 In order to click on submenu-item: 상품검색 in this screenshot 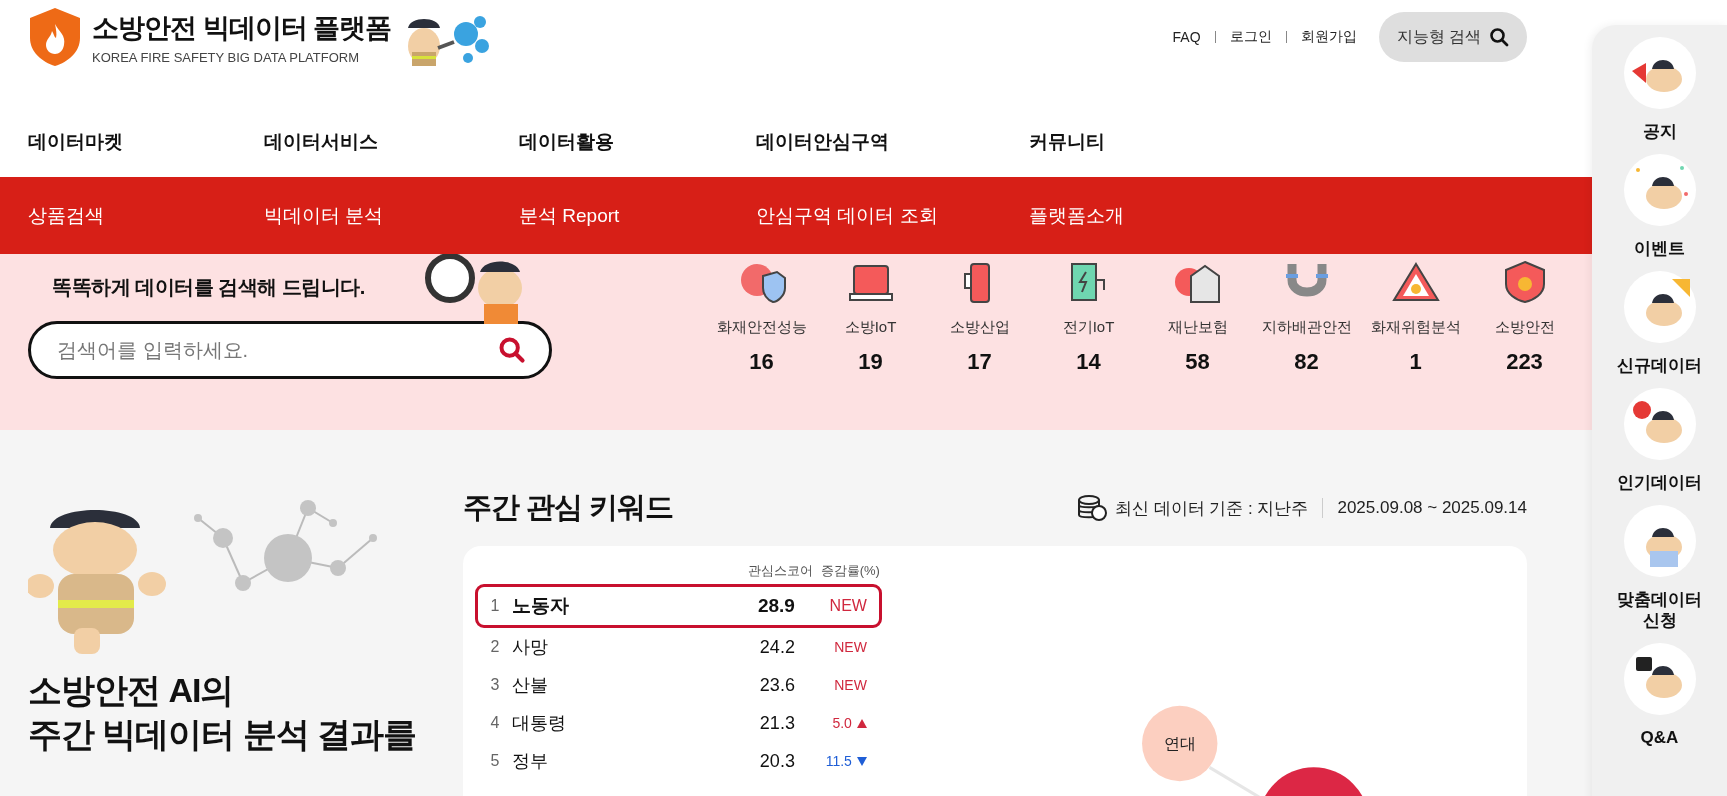, I will do `click(146, 215)`.